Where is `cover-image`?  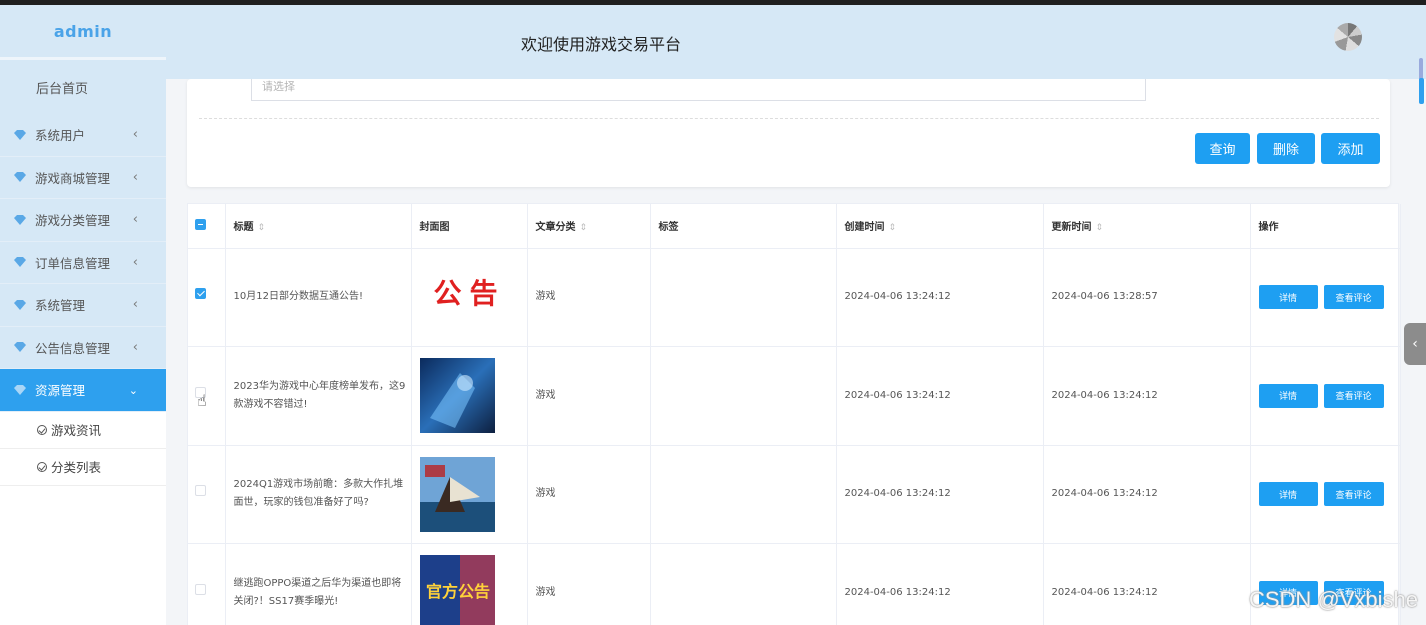
cover-image is located at coordinates (457, 396).